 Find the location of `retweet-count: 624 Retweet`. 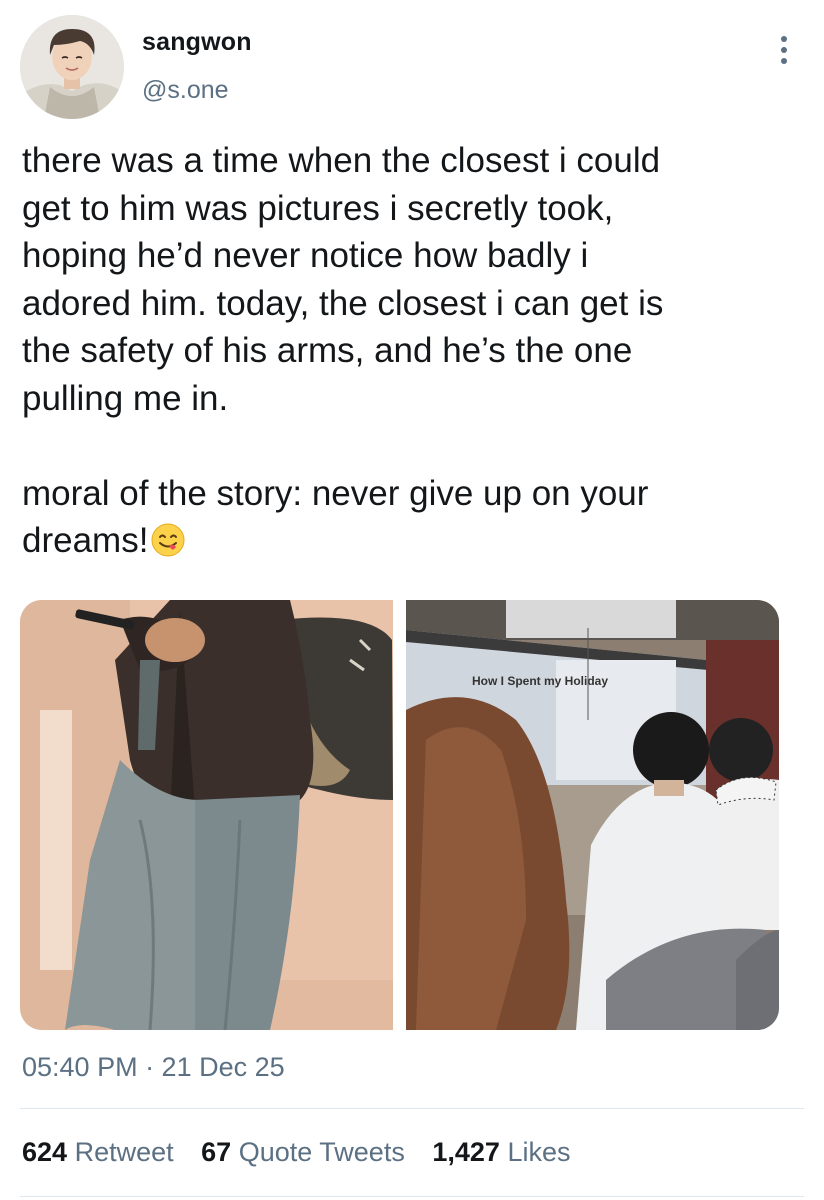

retweet-count: 624 Retweet is located at coordinates (98, 1152).